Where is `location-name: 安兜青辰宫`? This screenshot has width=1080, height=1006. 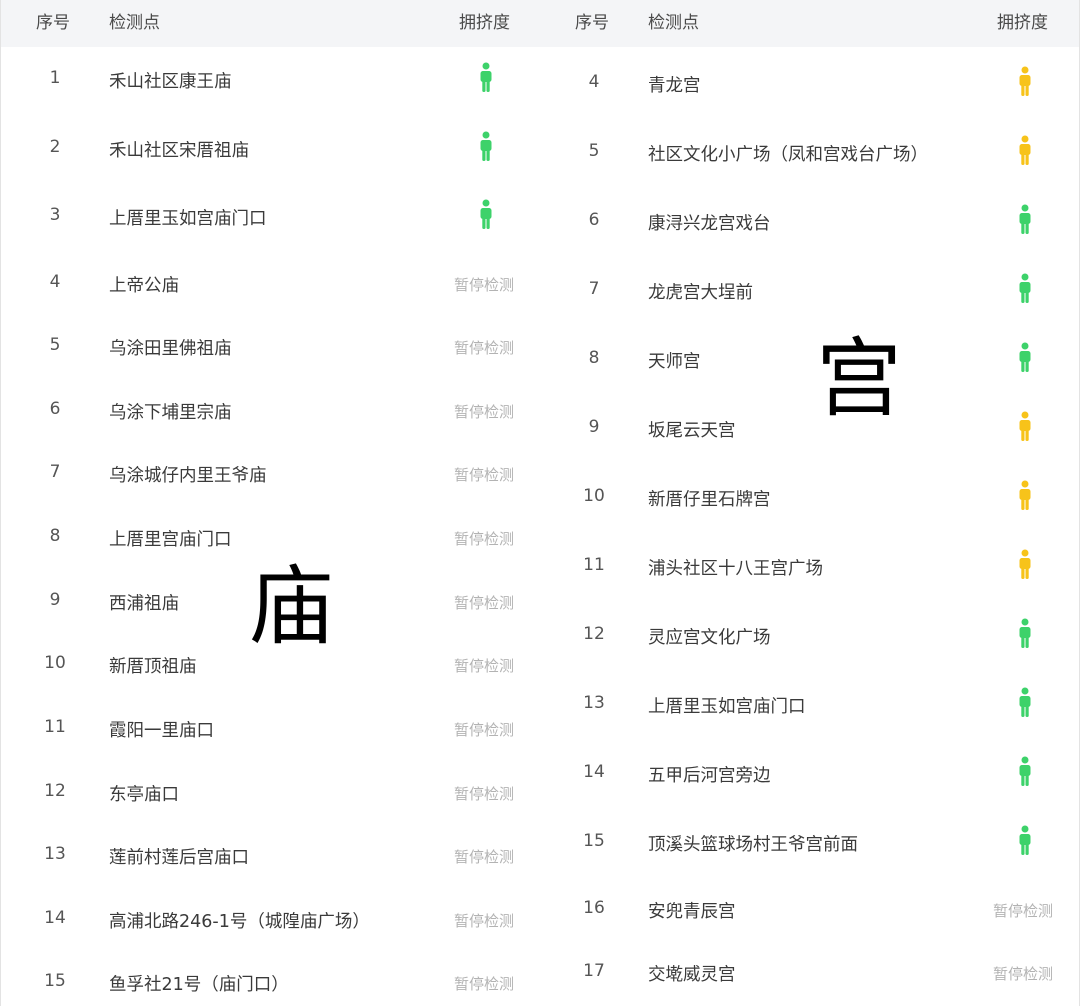
location-name: 安兜青辰宫 is located at coordinates (692, 912).